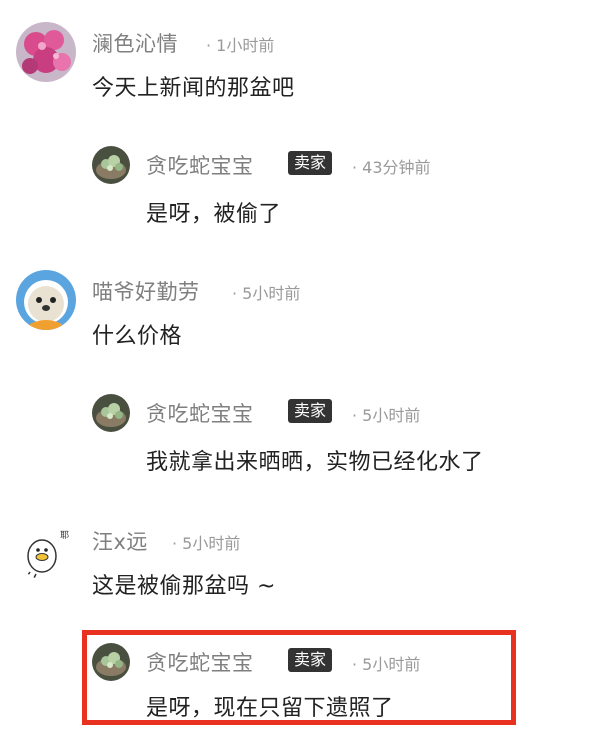 The image size is (600, 747). Describe the element at coordinates (120, 541) in the screenshot. I see `username: 汪x远` at that location.